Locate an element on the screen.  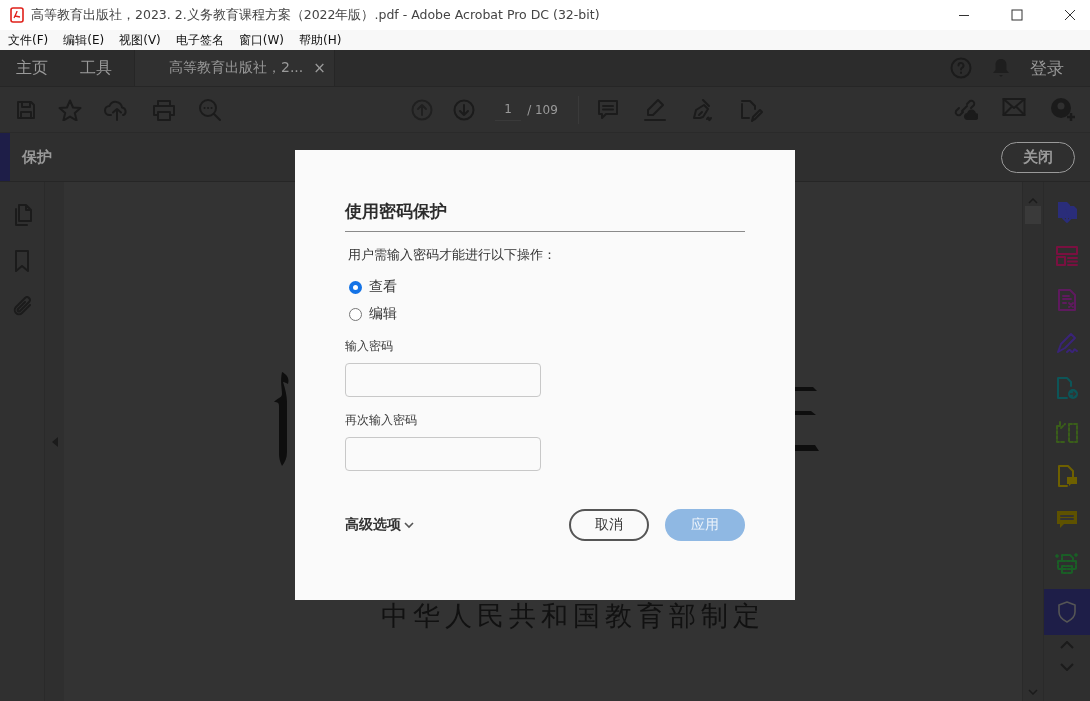
radio-label: 查看 is located at coordinates (383, 287).